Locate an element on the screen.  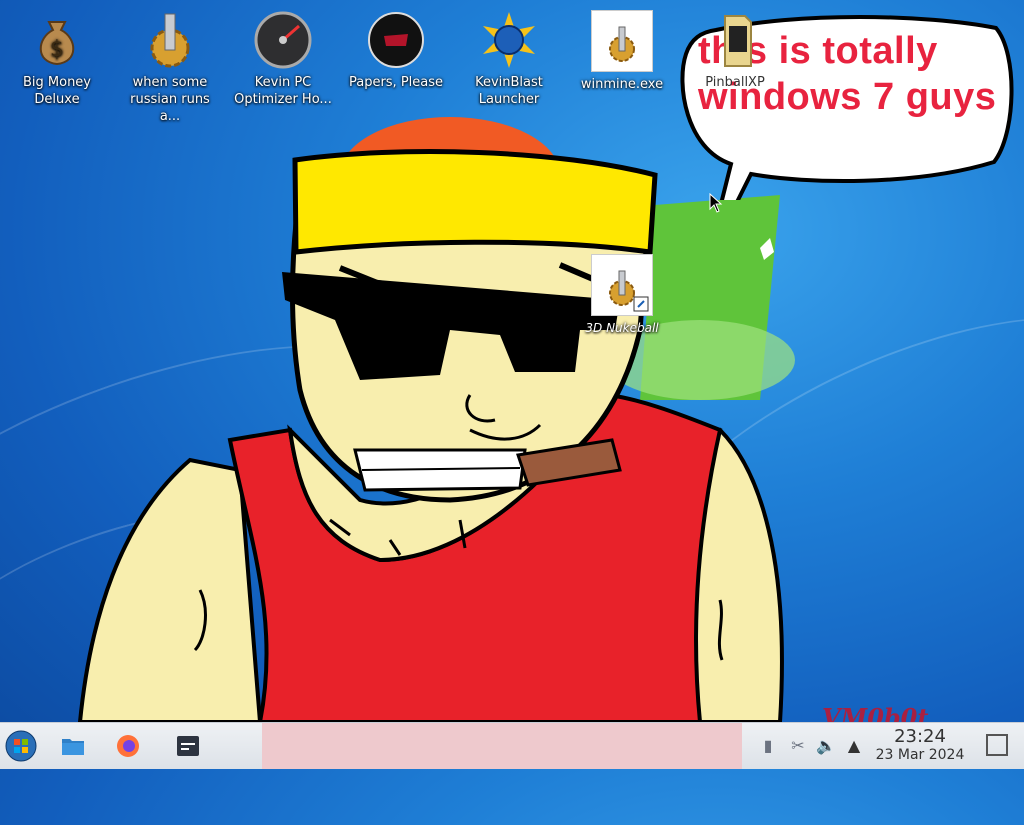
file-manager-icon is located at coordinates (73, 747).